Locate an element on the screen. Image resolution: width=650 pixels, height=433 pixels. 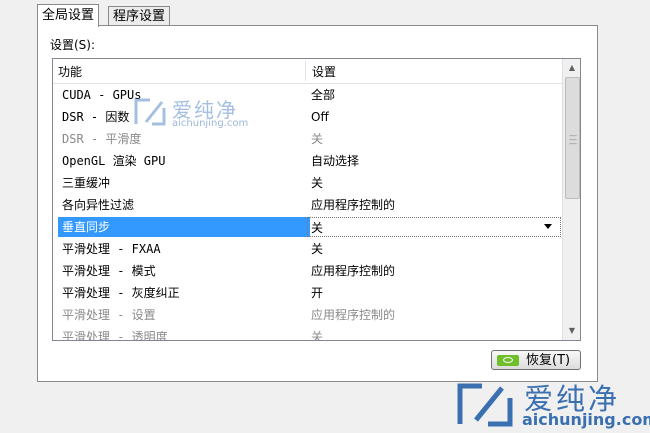
setting-value: 全部 is located at coordinates (323, 95).